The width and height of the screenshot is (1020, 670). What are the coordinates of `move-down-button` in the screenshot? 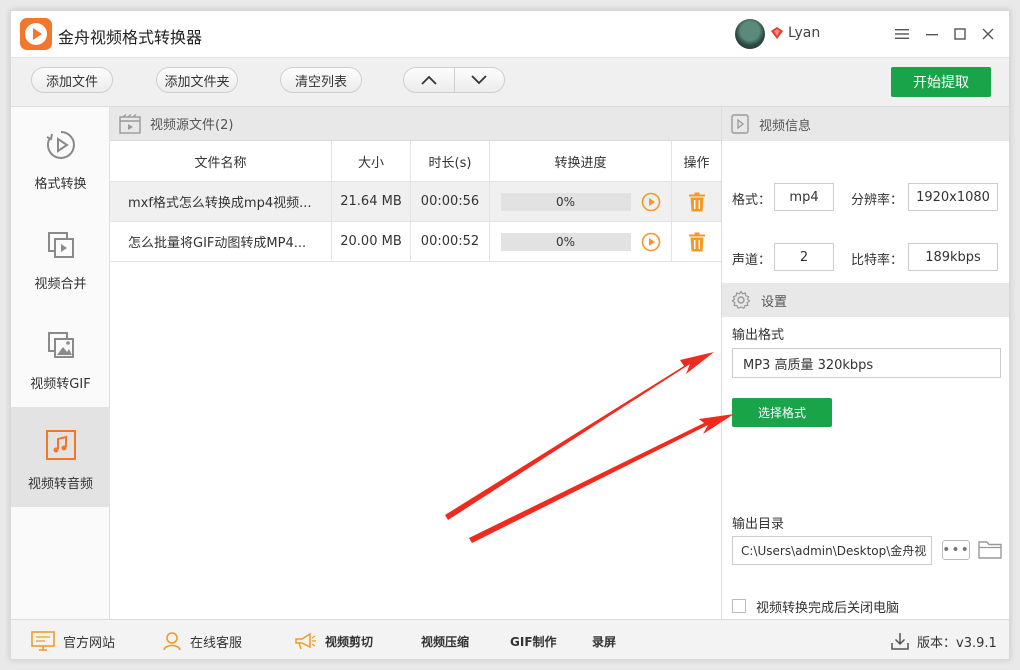 It's located at (480, 80).